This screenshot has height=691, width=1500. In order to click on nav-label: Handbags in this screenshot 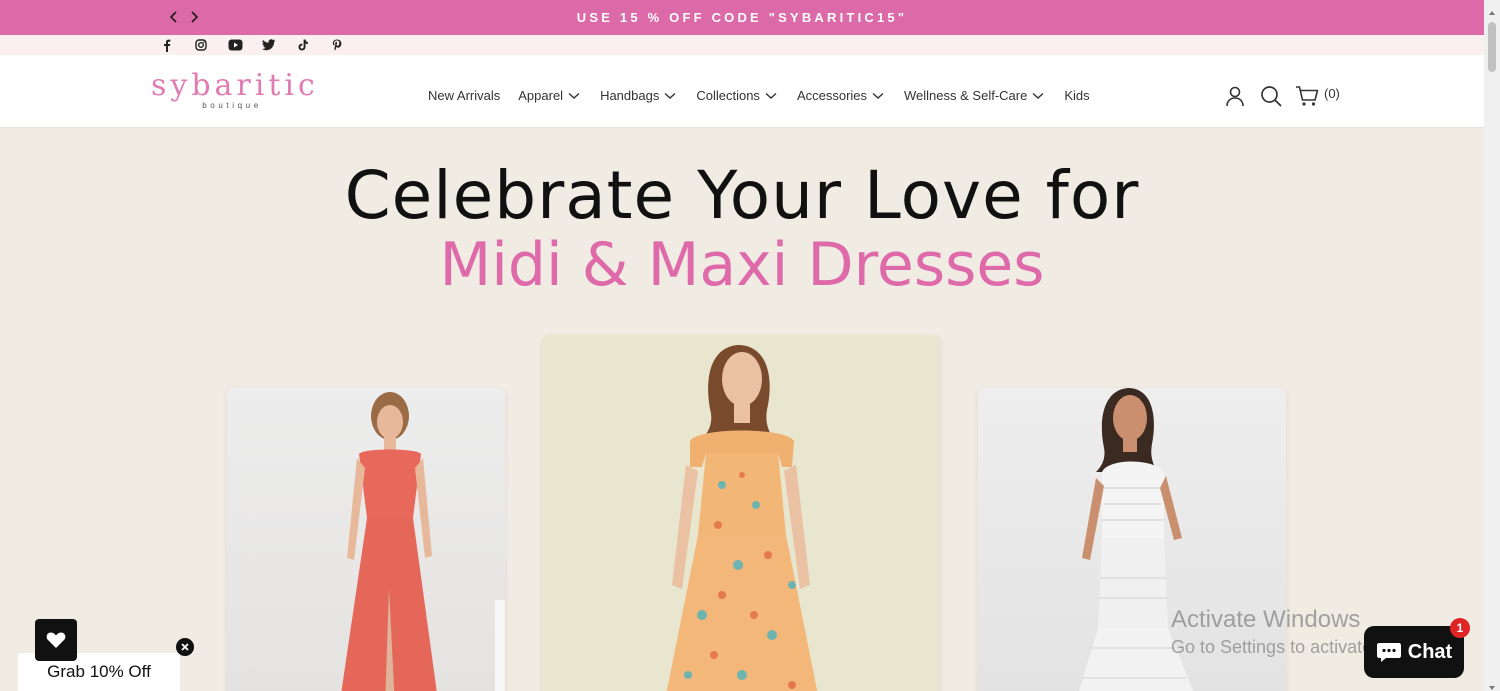, I will do `click(630, 95)`.